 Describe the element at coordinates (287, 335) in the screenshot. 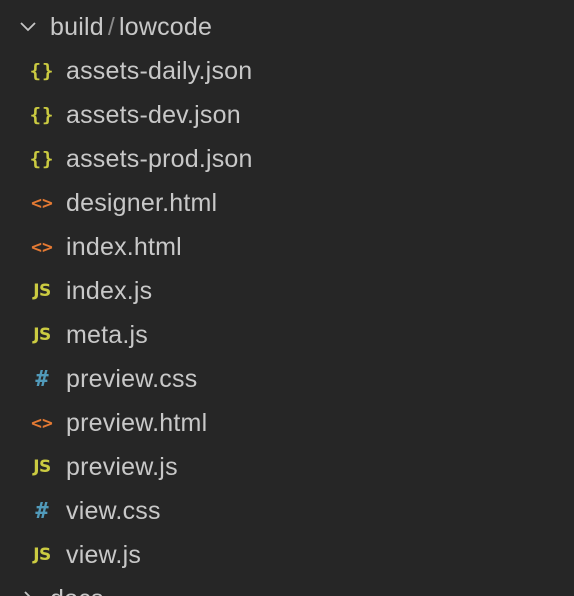

I see `file-row-meta-js: JS meta.js` at that location.